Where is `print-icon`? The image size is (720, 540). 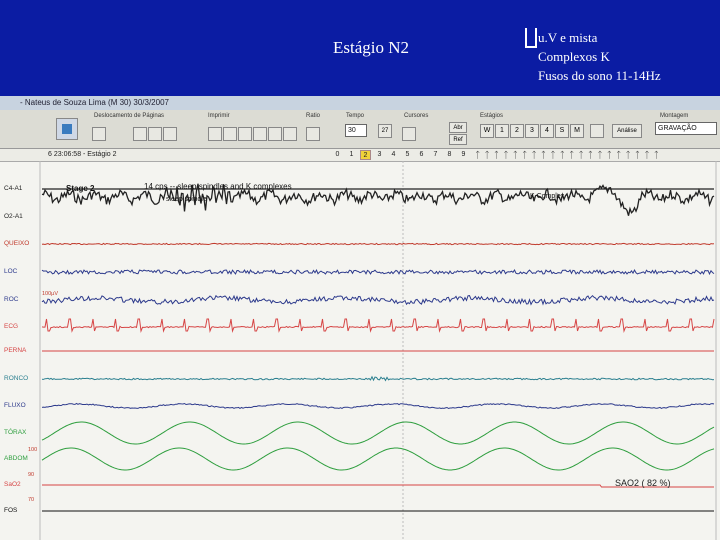
print-icon is located at coordinates (215, 134).